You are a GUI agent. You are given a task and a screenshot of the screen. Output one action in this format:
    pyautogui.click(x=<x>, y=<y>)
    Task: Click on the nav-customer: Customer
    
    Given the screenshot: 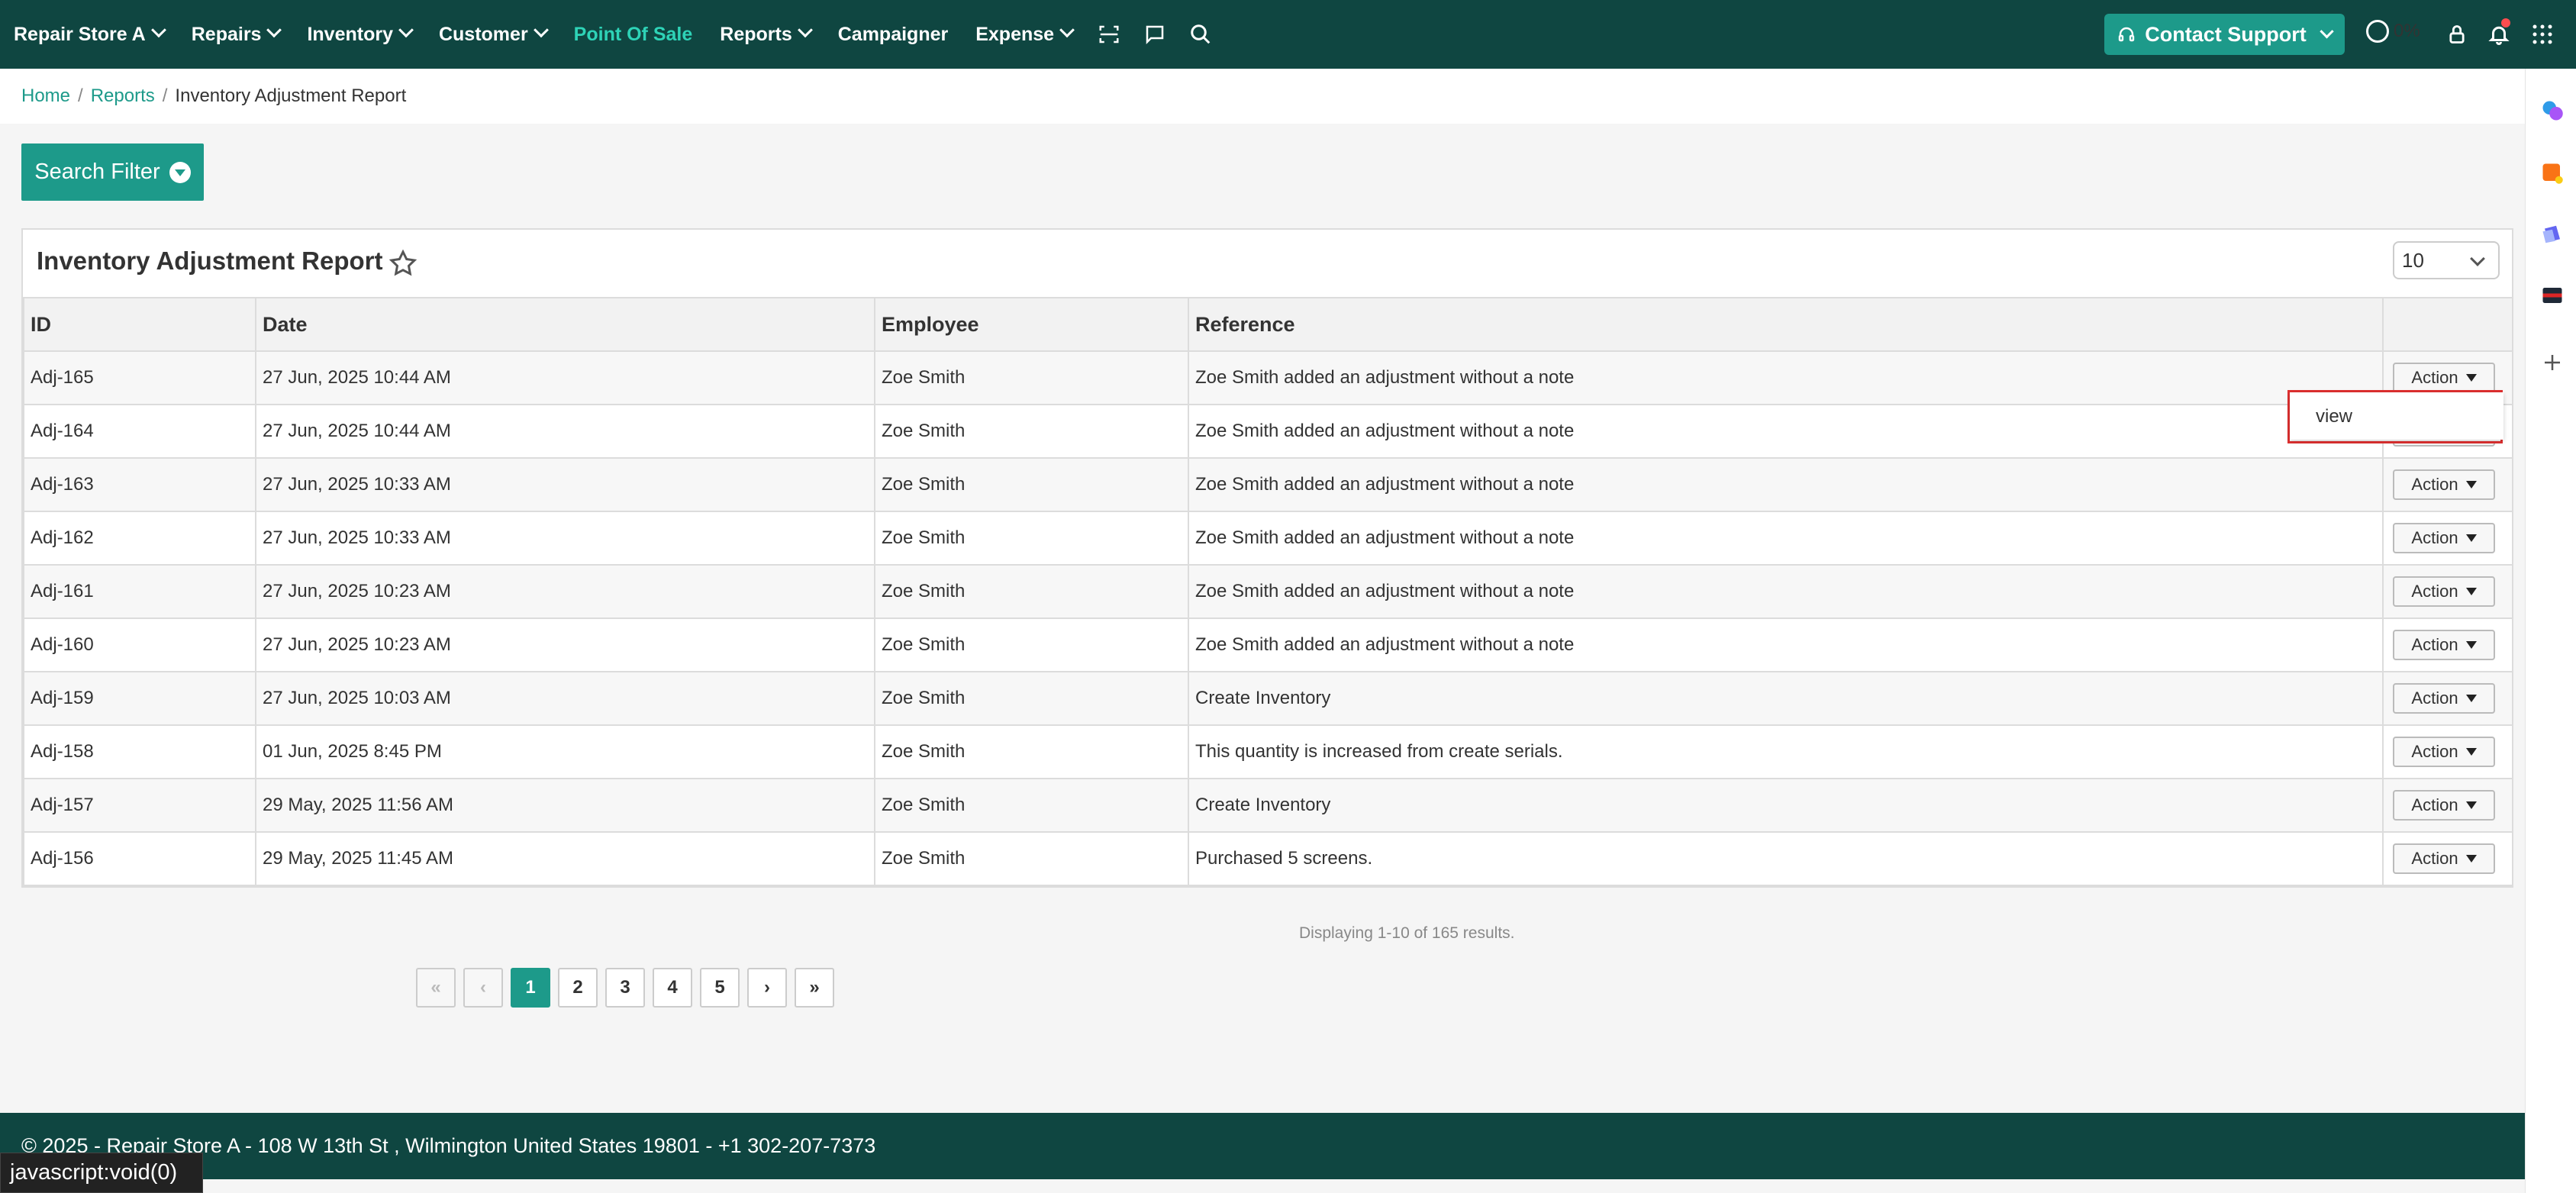 What is the action you would take?
    pyautogui.click(x=493, y=34)
    